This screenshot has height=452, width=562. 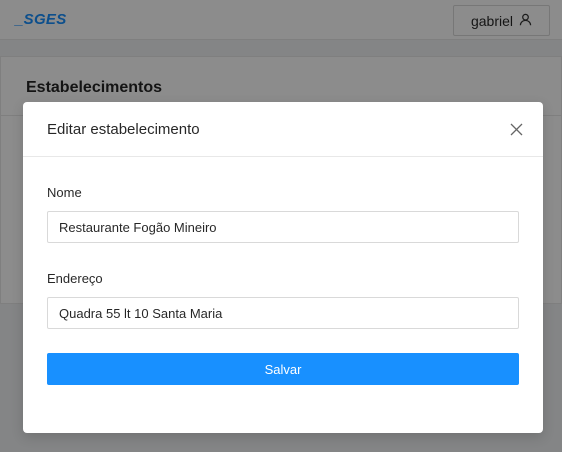 What do you see at coordinates (283, 129) in the screenshot?
I see `modal-header: Editar estabelecimento` at bounding box center [283, 129].